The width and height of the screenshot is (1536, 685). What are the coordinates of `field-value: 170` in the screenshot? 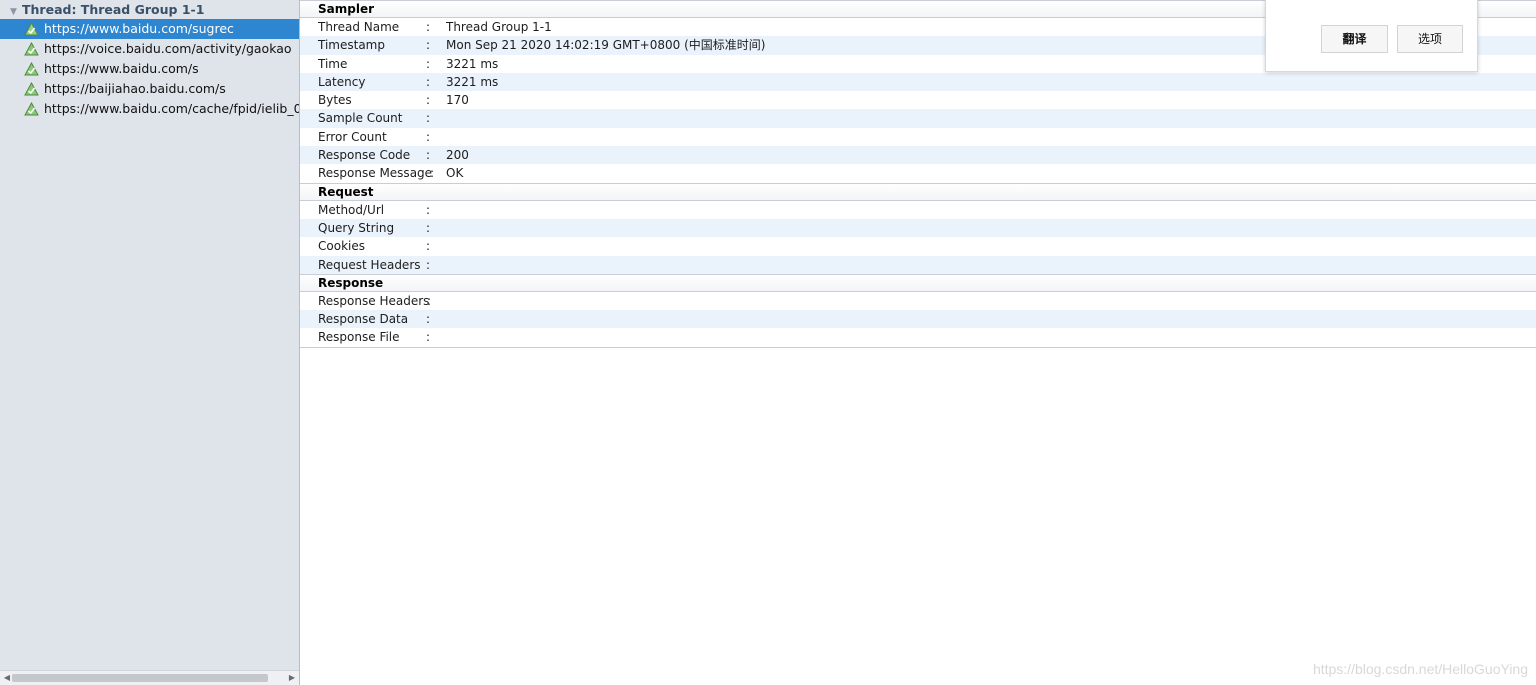 It's located at (457, 100).